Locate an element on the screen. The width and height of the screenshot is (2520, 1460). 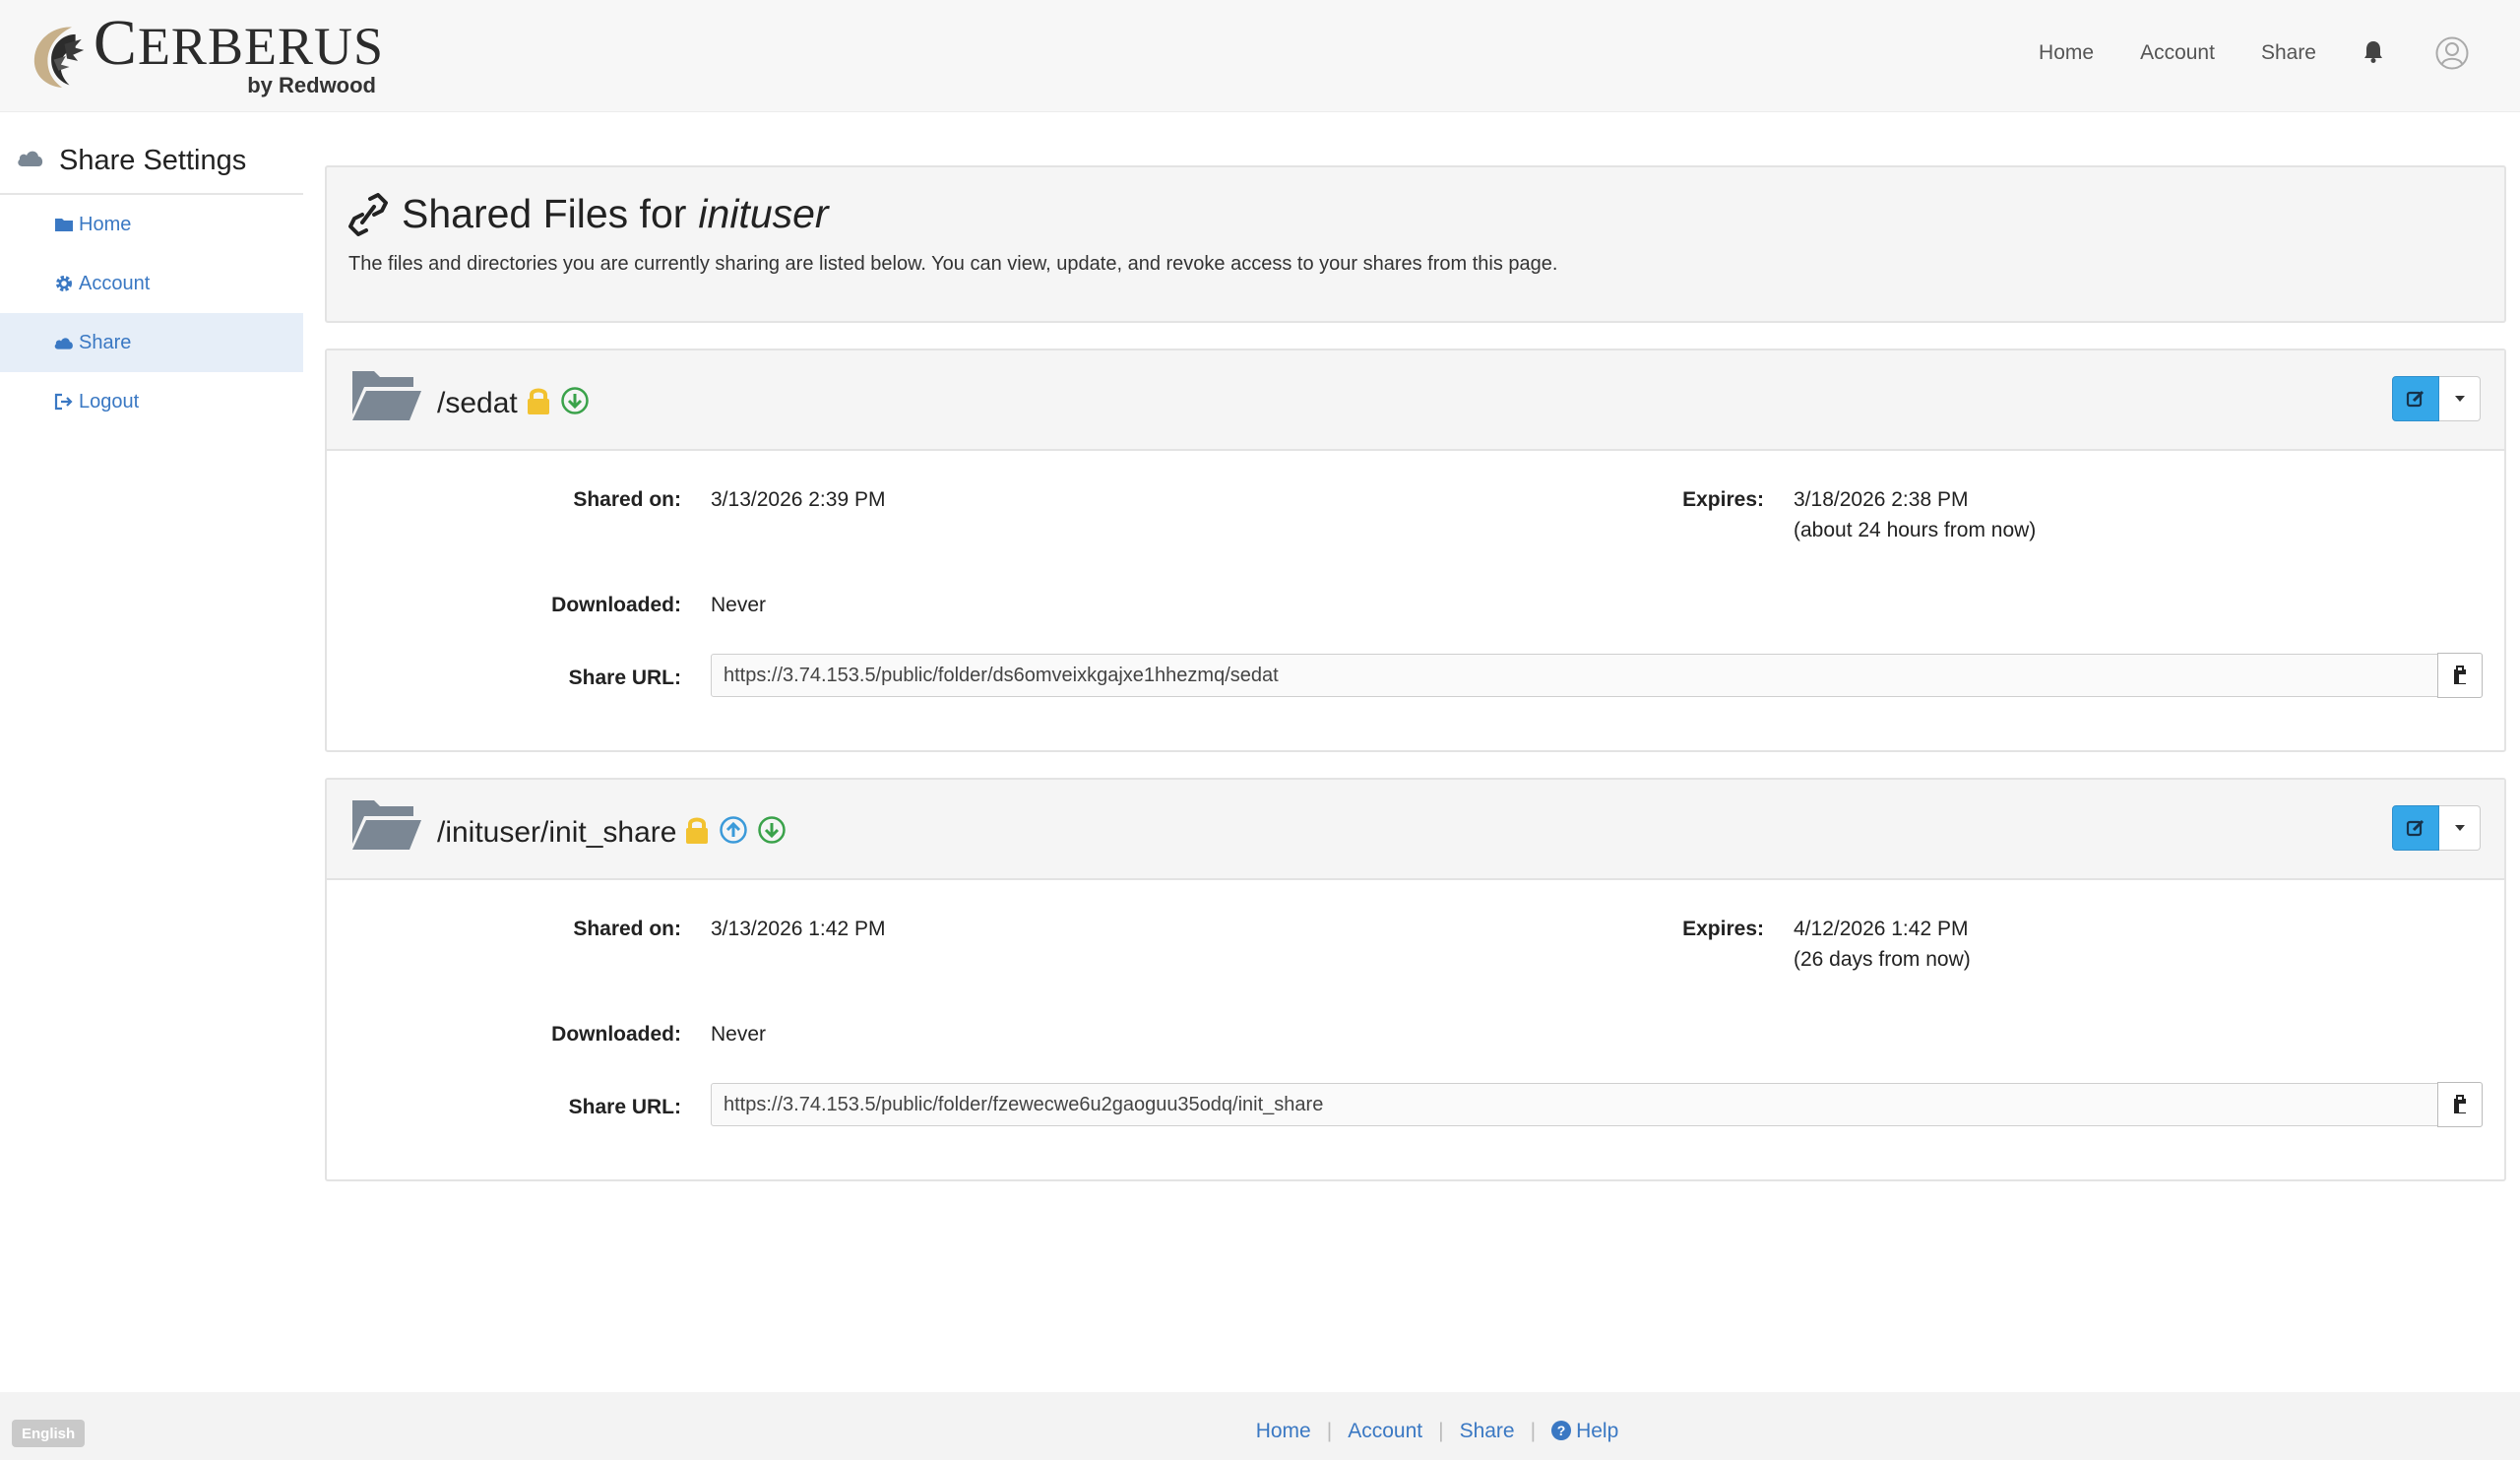
sidebar-item-account: Account is located at coordinates (151, 283).